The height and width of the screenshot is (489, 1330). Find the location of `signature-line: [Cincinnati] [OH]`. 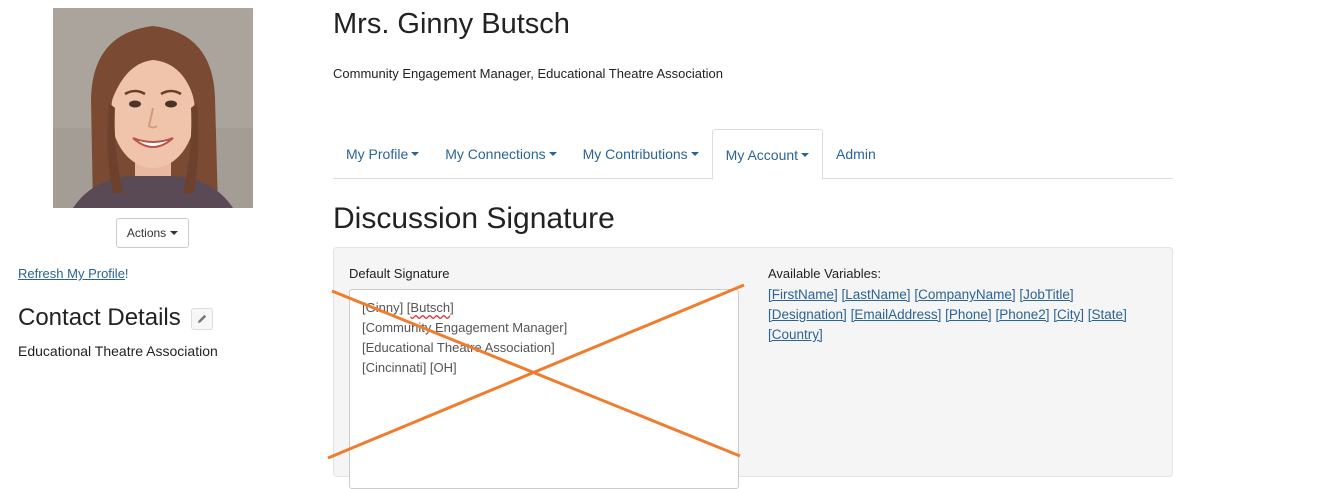

signature-line: [Cincinnati] [OH] is located at coordinates (409, 367).